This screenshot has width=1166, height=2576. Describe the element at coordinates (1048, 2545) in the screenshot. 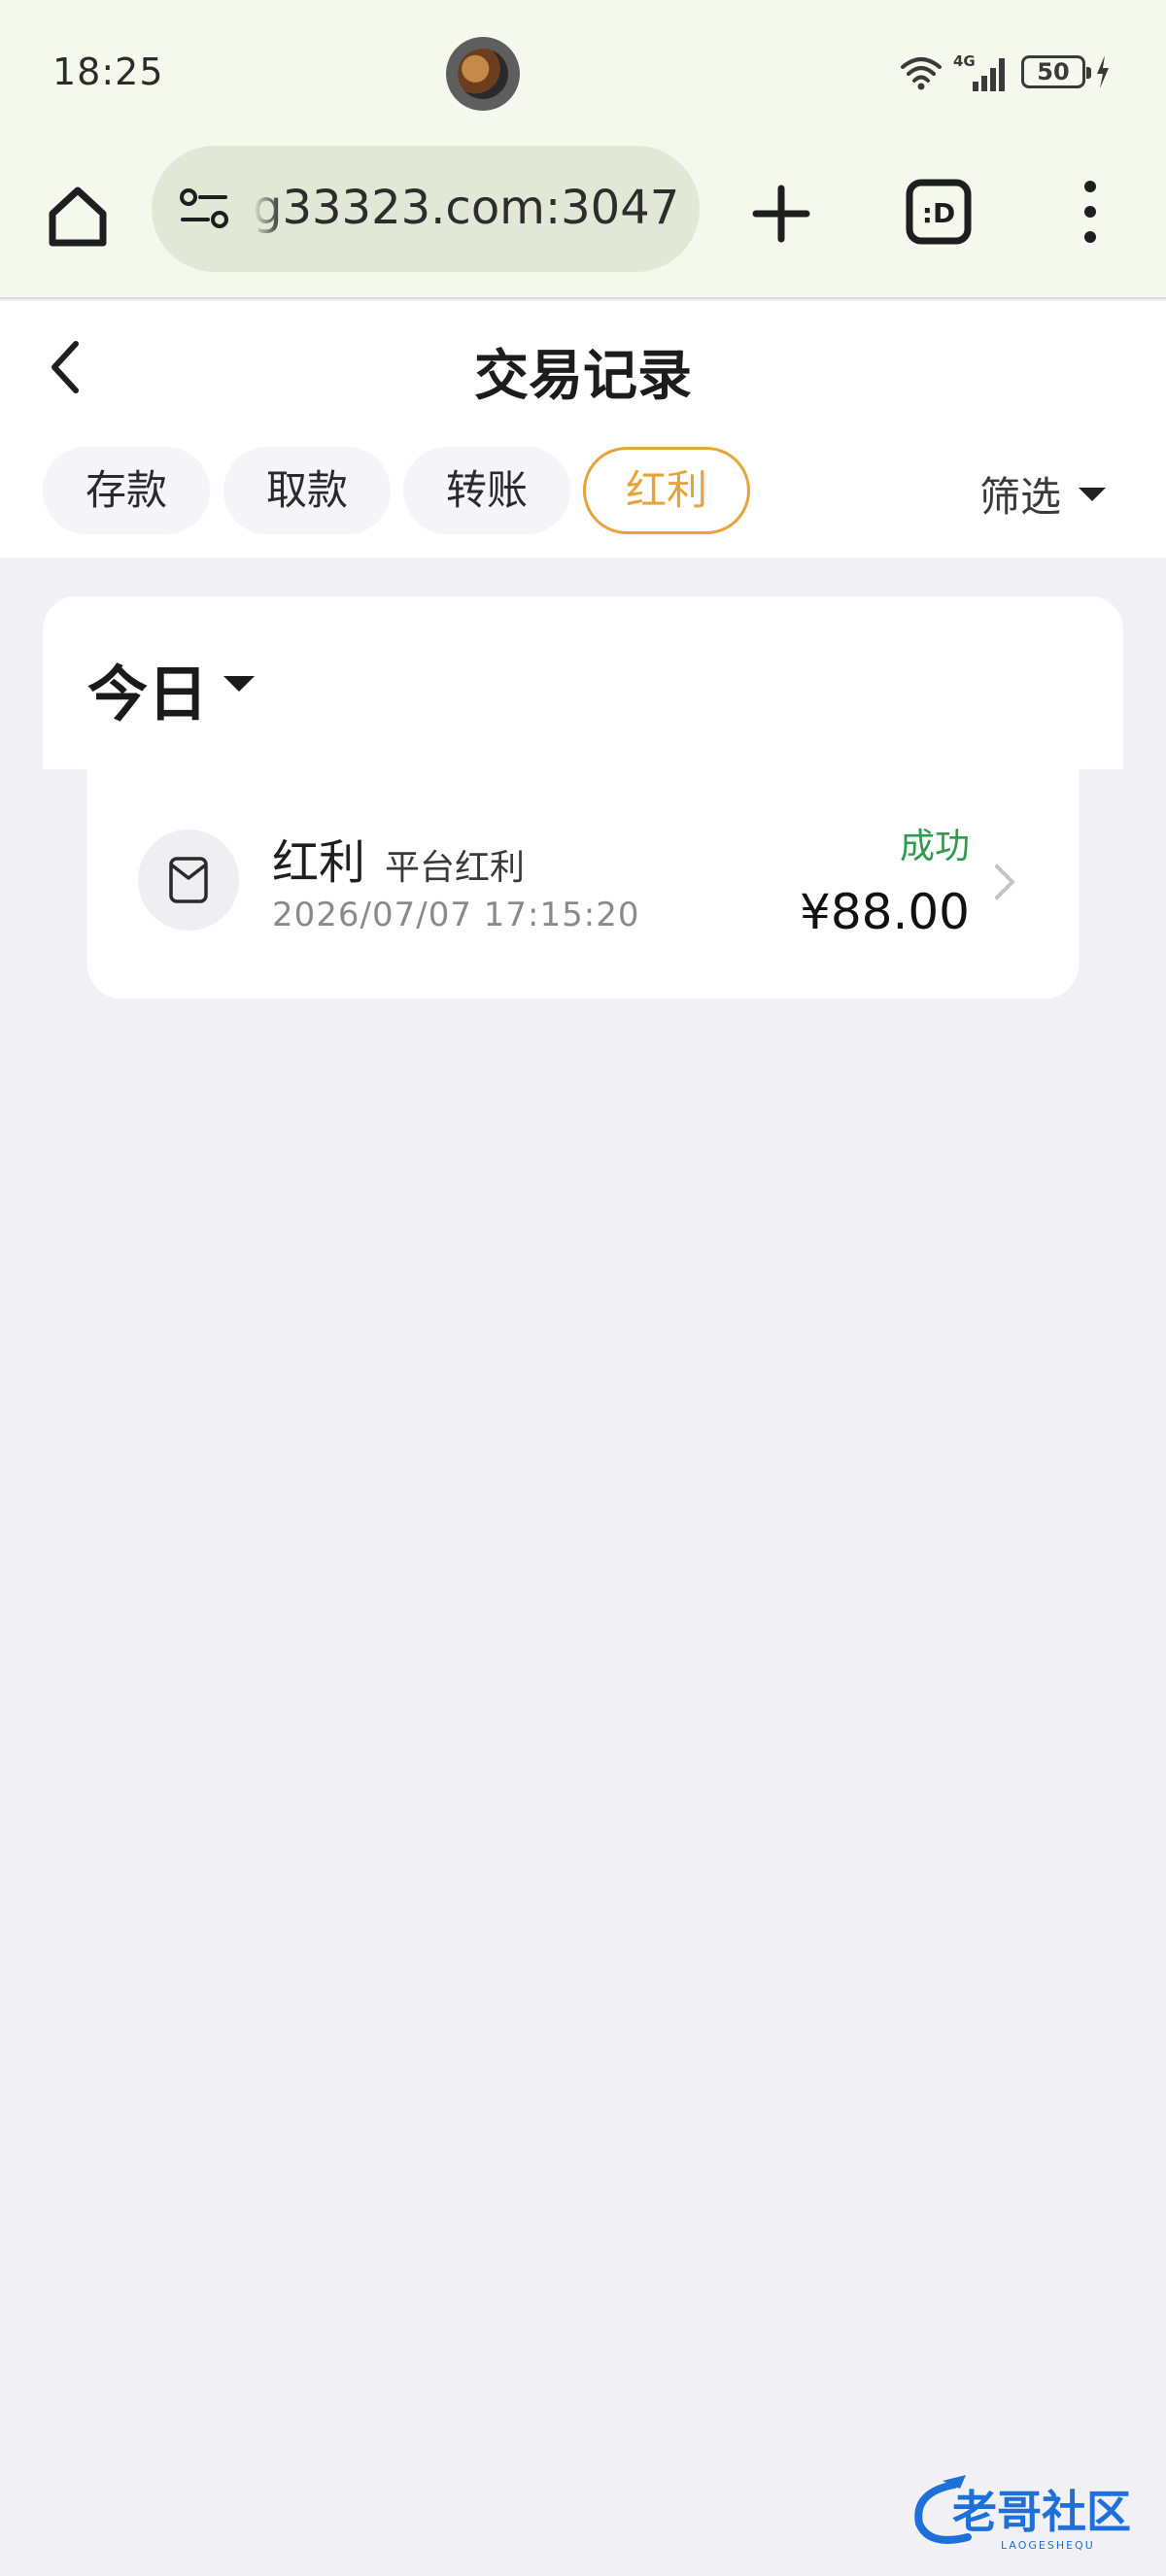

I see `svg-text: LAOGESHEQU` at that location.